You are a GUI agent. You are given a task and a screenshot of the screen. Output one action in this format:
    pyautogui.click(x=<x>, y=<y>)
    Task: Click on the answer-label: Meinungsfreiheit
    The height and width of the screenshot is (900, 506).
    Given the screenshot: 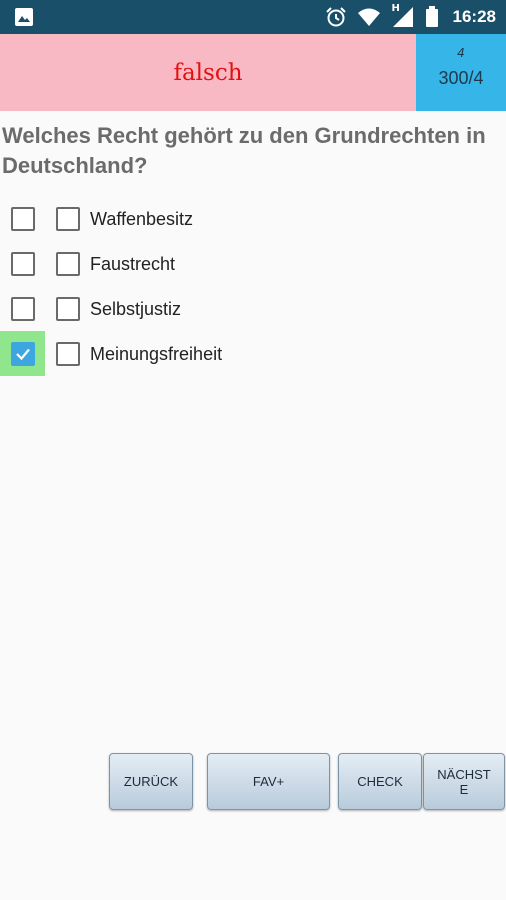 What is the action you would take?
    pyautogui.click(x=156, y=354)
    